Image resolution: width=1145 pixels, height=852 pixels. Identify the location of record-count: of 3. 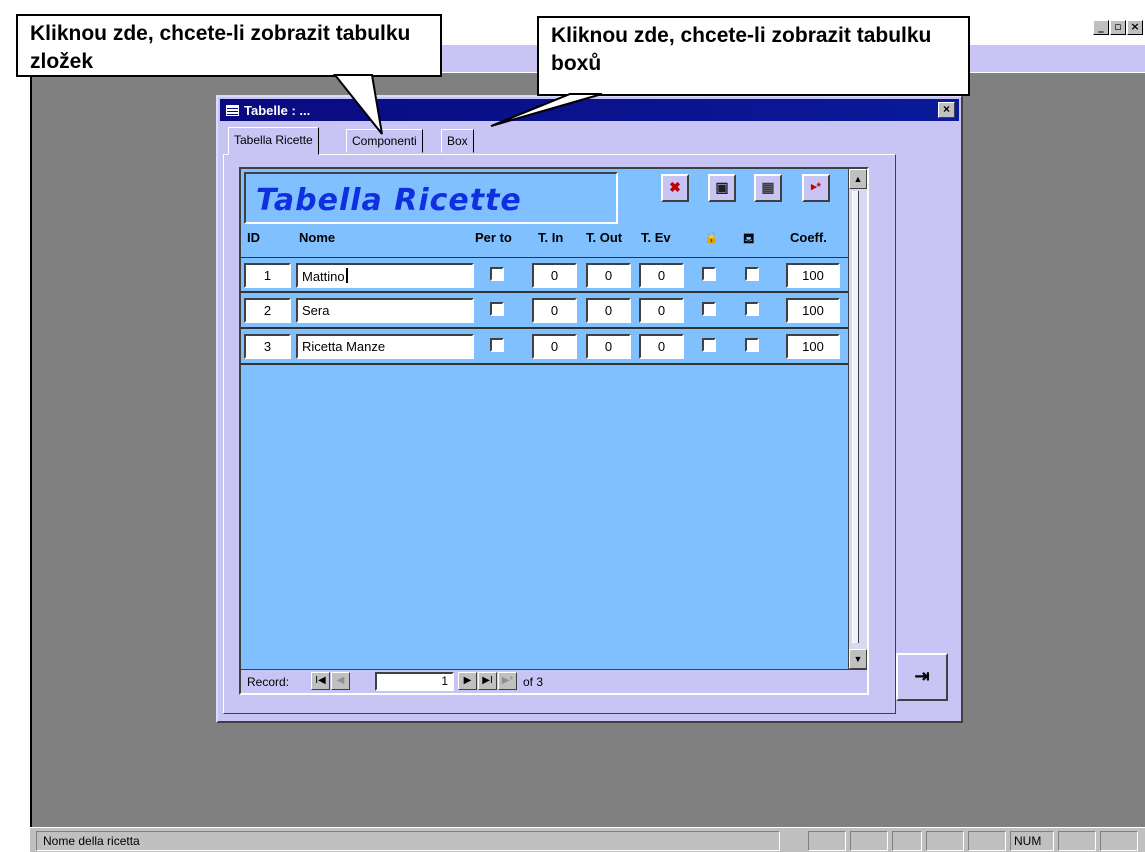
(533, 682).